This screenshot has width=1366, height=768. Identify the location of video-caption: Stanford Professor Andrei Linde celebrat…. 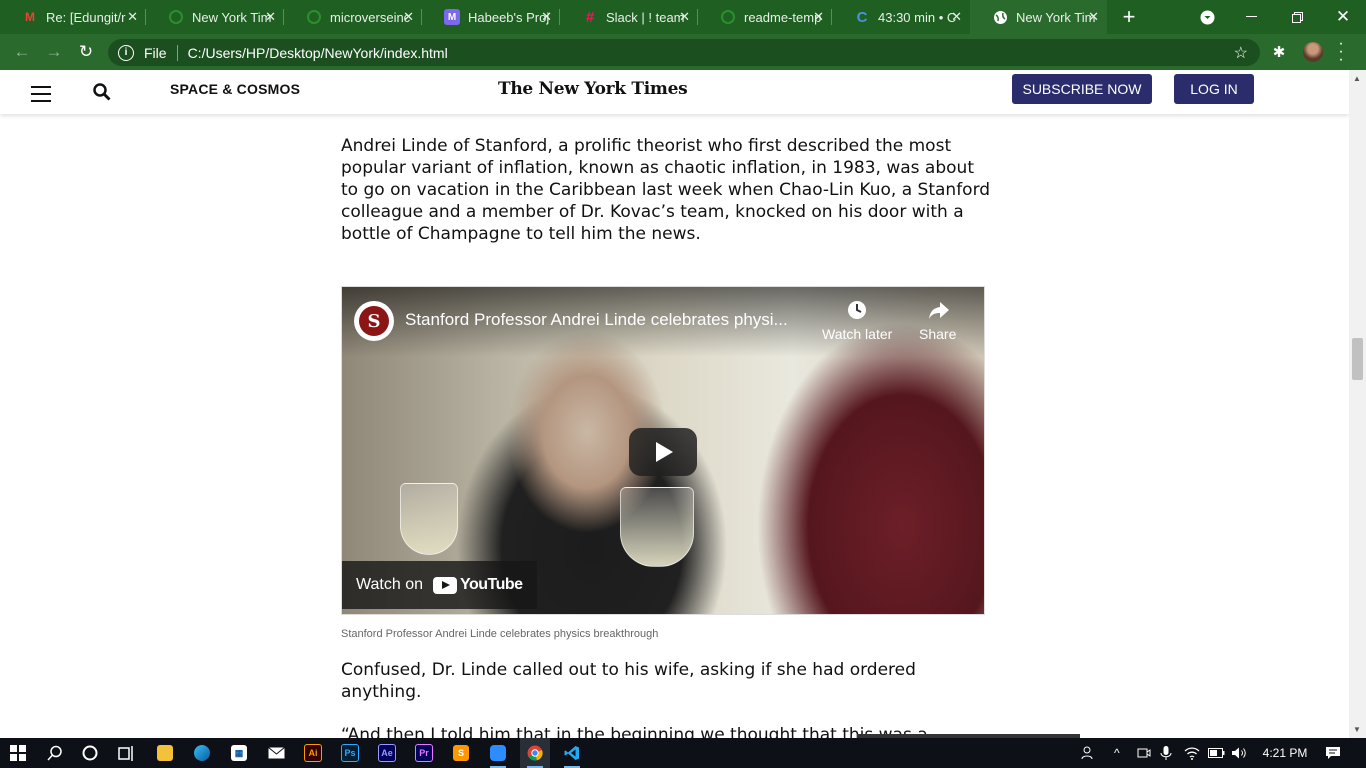
(500, 634).